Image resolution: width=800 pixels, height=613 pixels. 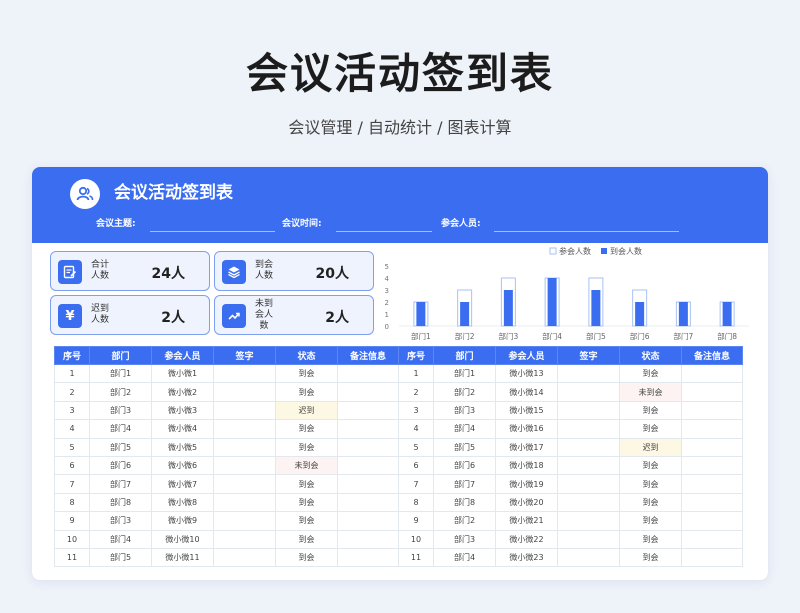 I want to click on cell-seq: 2, so click(x=416, y=392).